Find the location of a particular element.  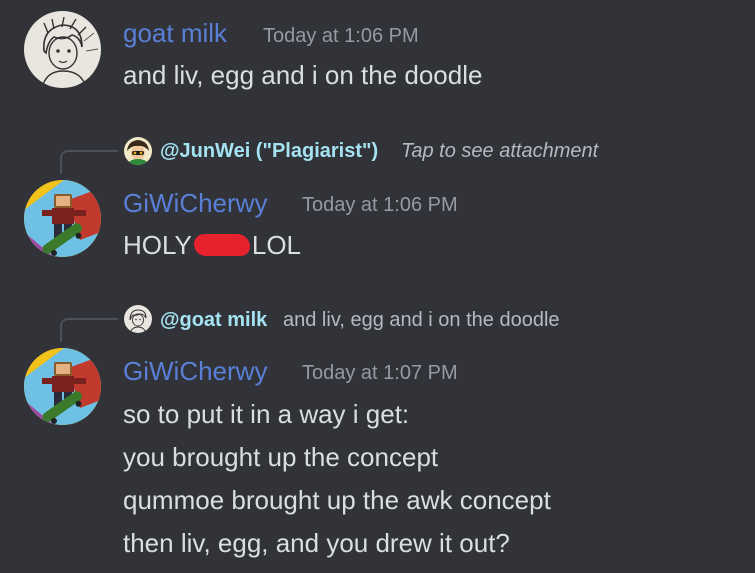

reply-preview: Tap to see attachment is located at coordinates (499, 151).